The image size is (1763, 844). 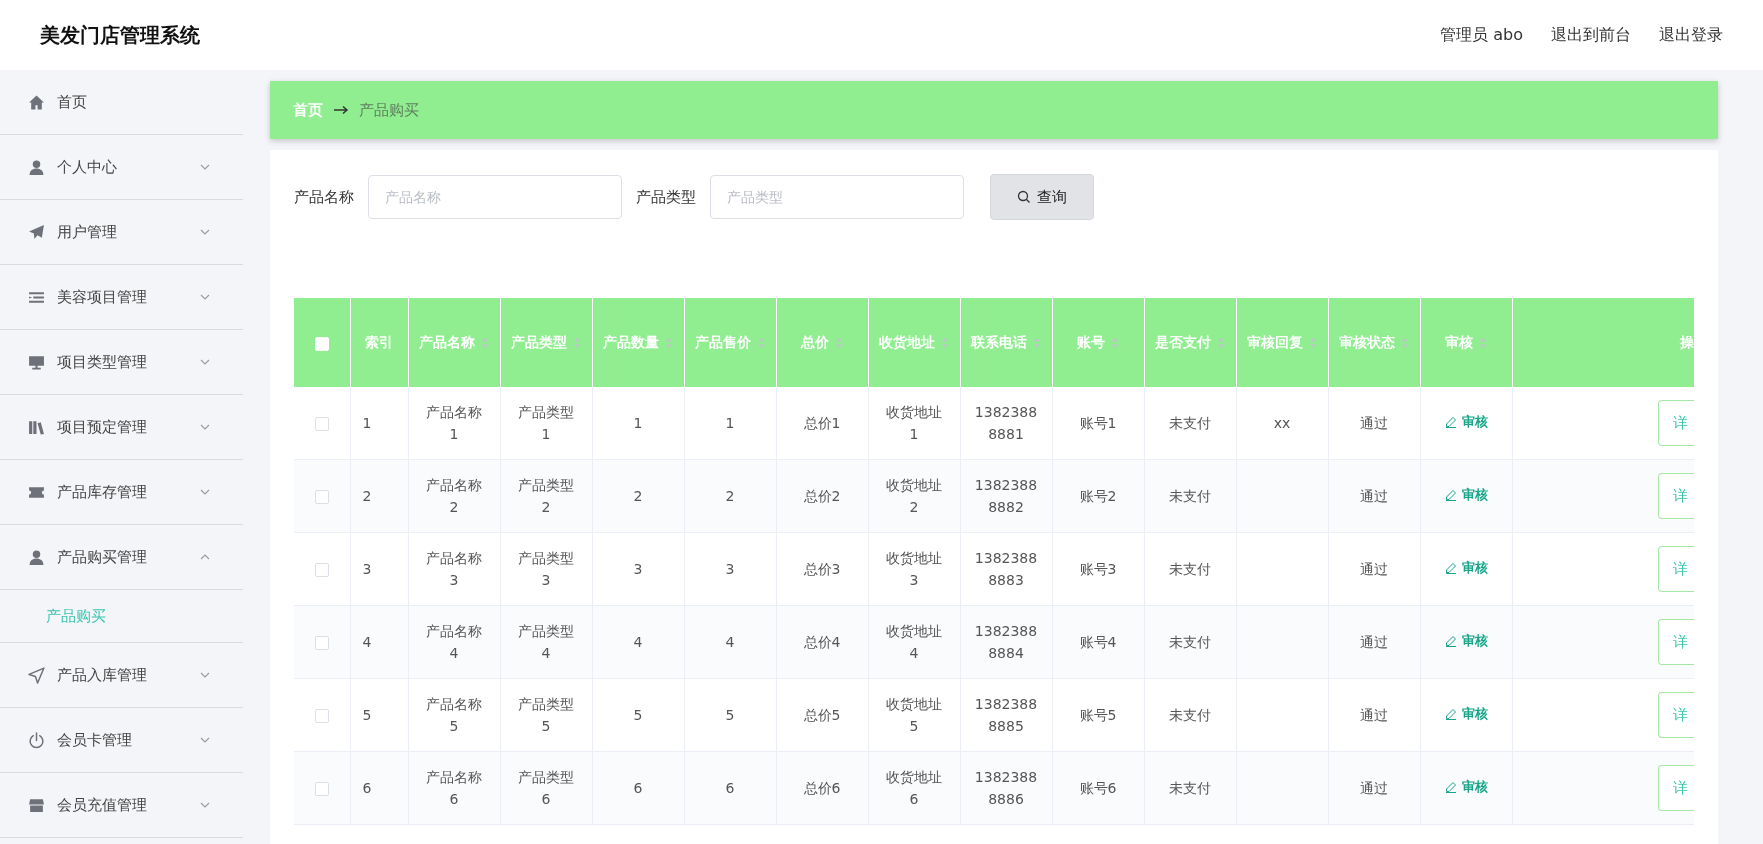 What do you see at coordinates (454, 787) in the screenshot?
I see `table-cell: 产品名称6` at bounding box center [454, 787].